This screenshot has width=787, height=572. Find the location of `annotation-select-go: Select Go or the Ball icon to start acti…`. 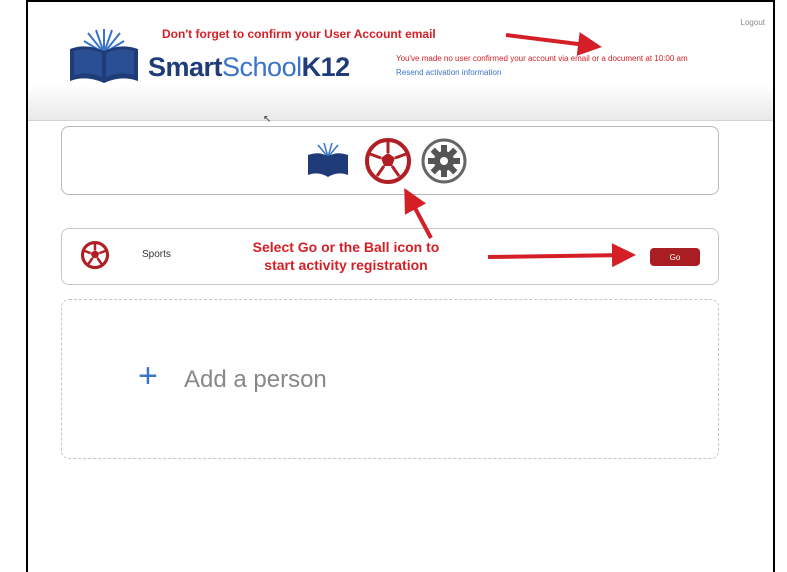

annotation-select-go: Select Go or the Ball icon to start acti… is located at coordinates (346, 256).